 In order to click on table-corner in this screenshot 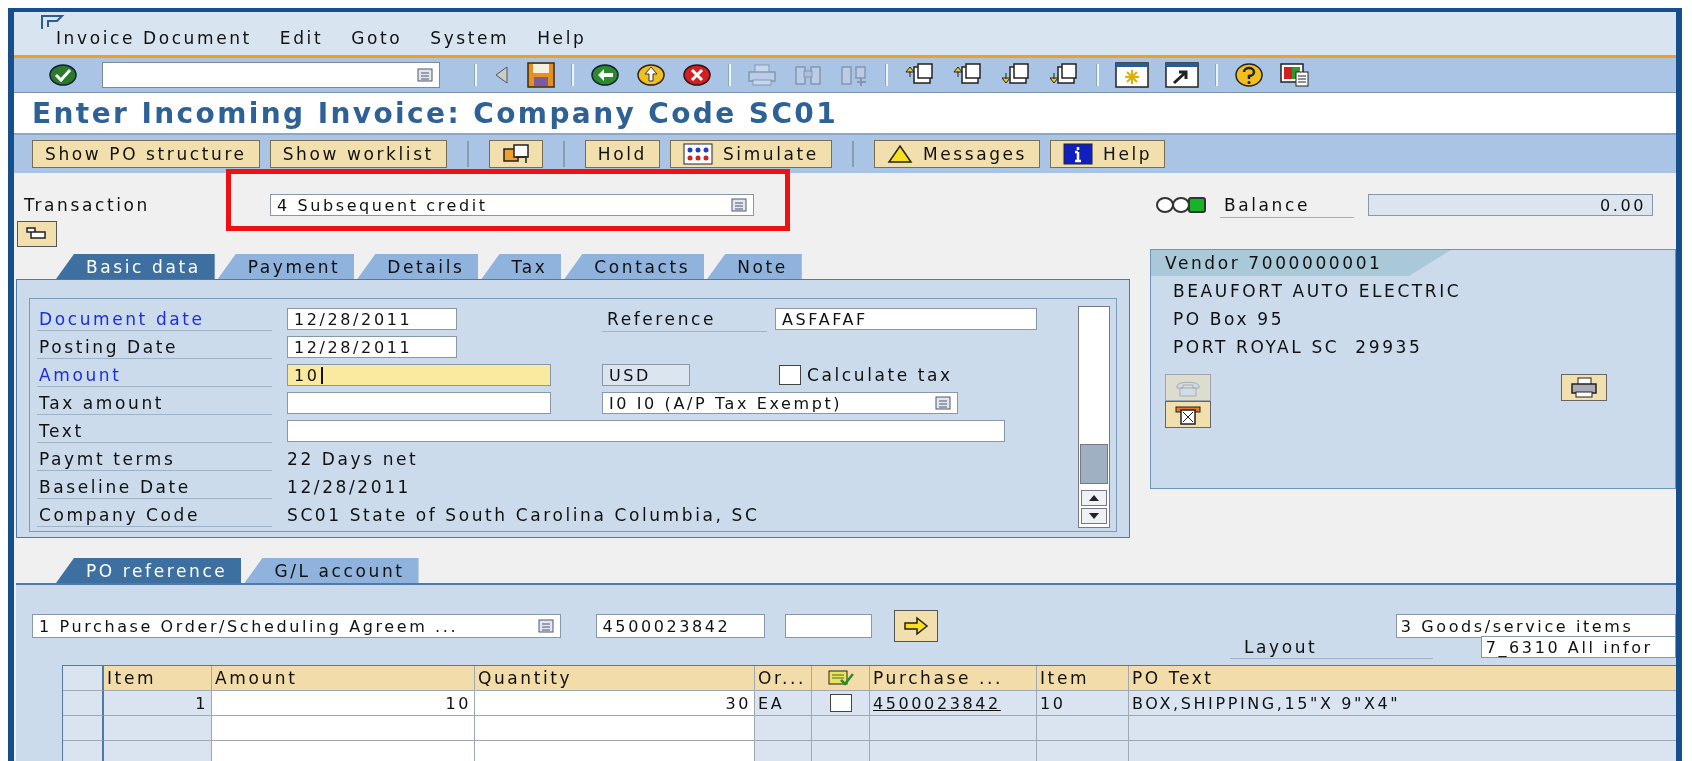, I will do `click(83, 678)`.